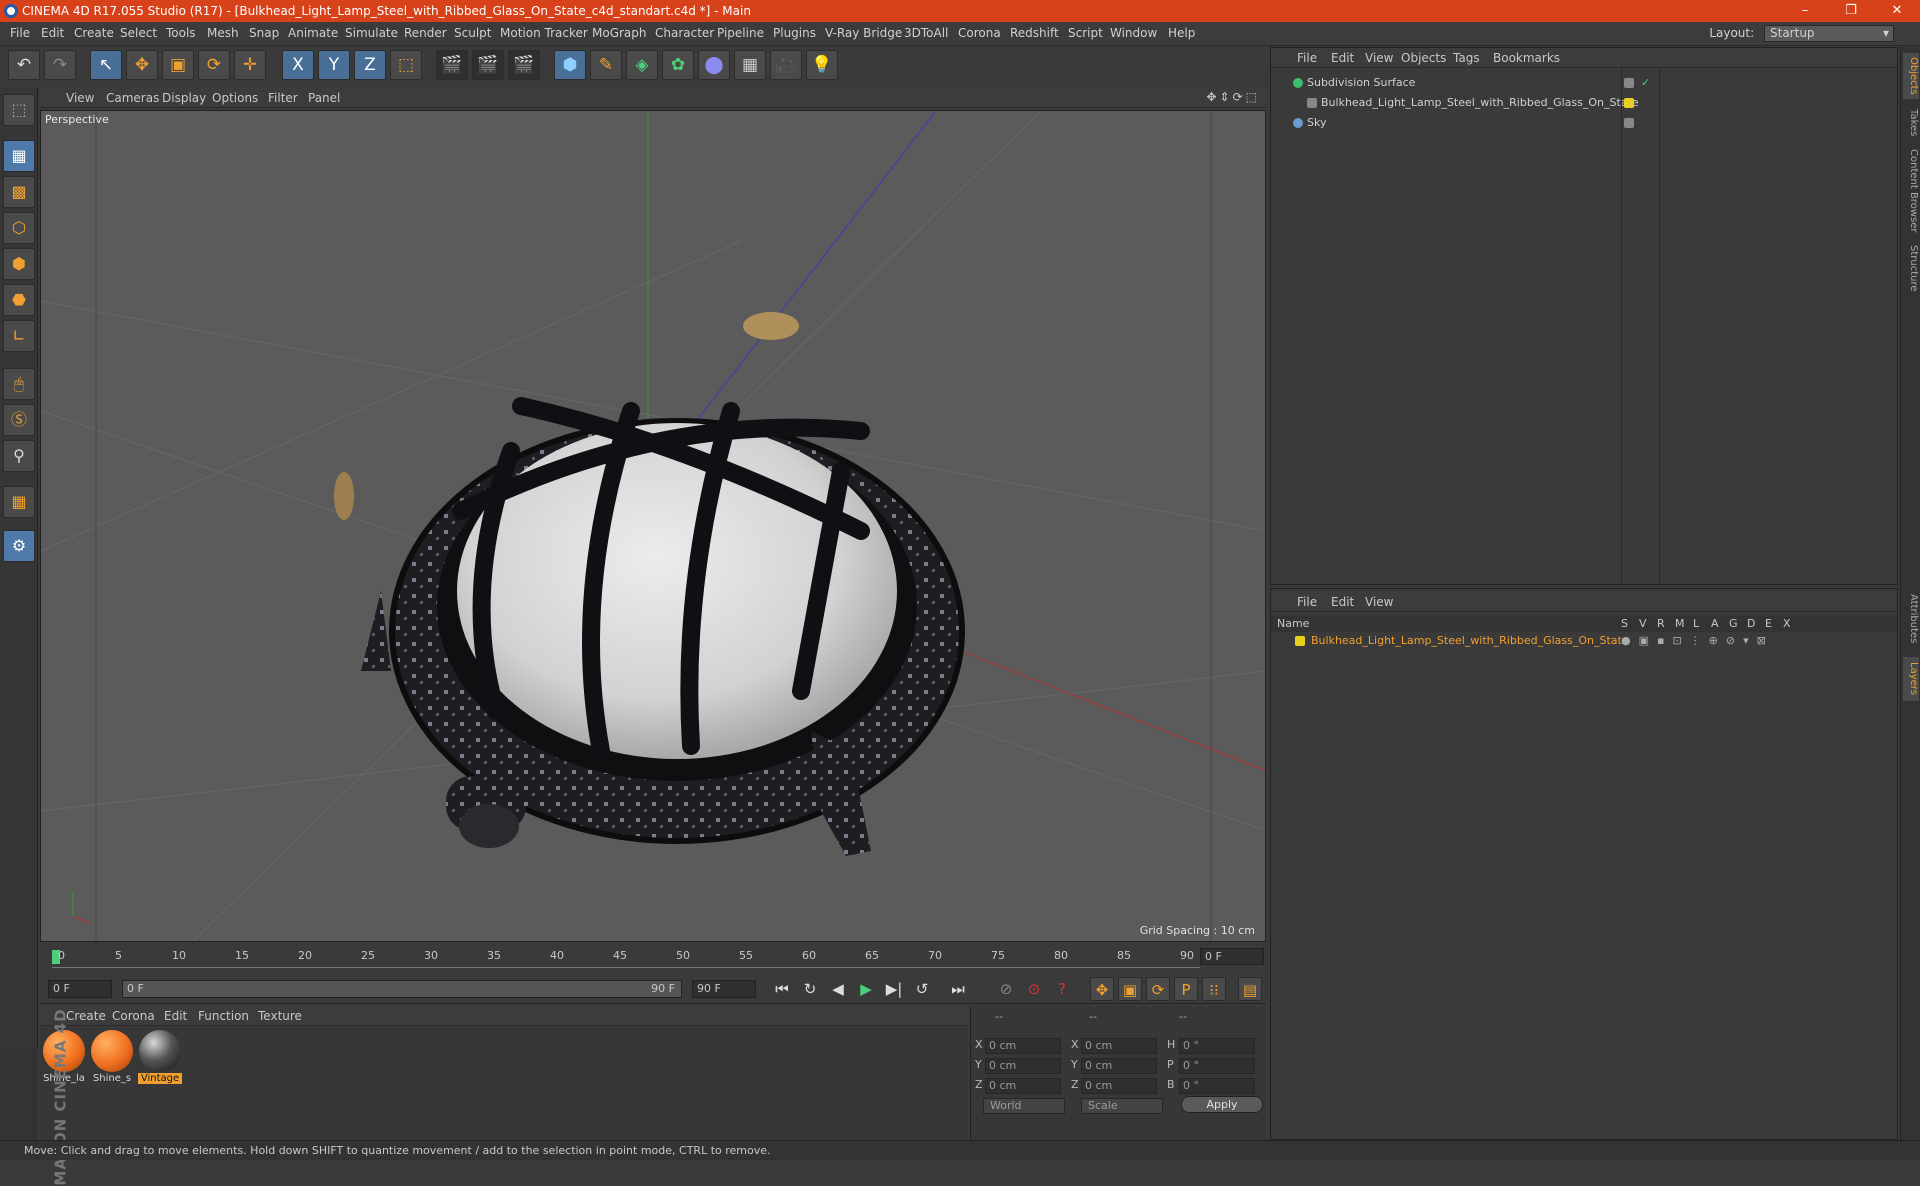 The image size is (1920, 1186). What do you see at coordinates (1119, 1066) in the screenshot?
I see `size-y-field: 0 cm` at bounding box center [1119, 1066].